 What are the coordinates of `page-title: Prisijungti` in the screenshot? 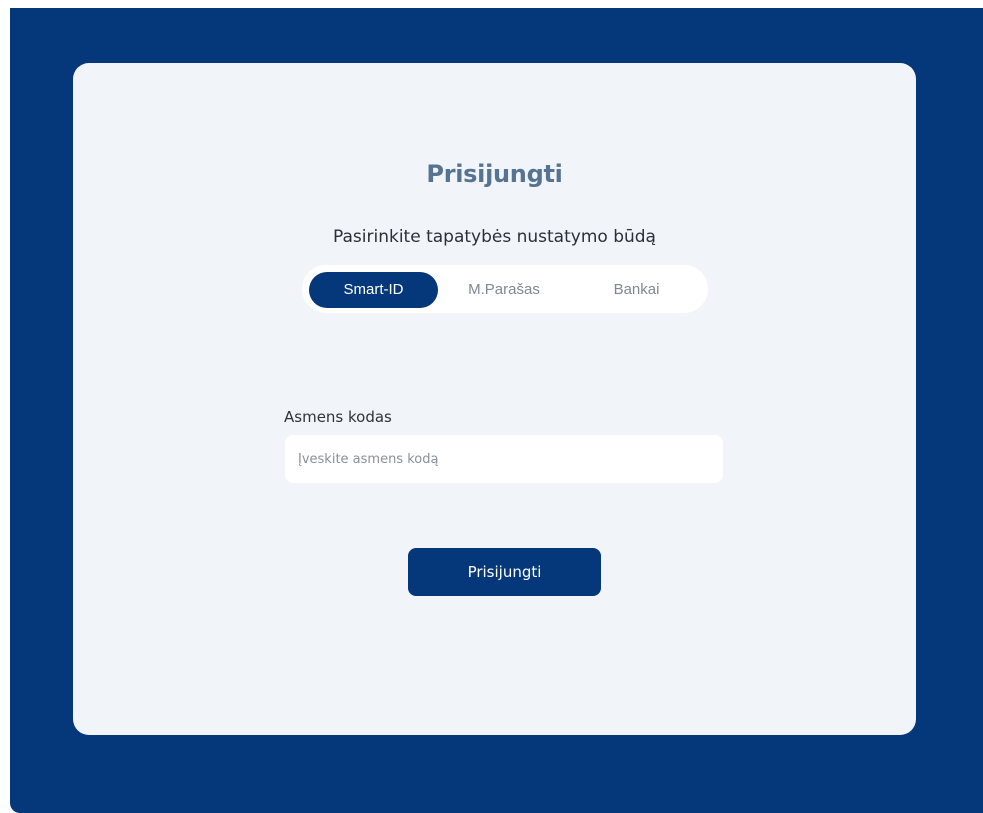 It's located at (494, 174).